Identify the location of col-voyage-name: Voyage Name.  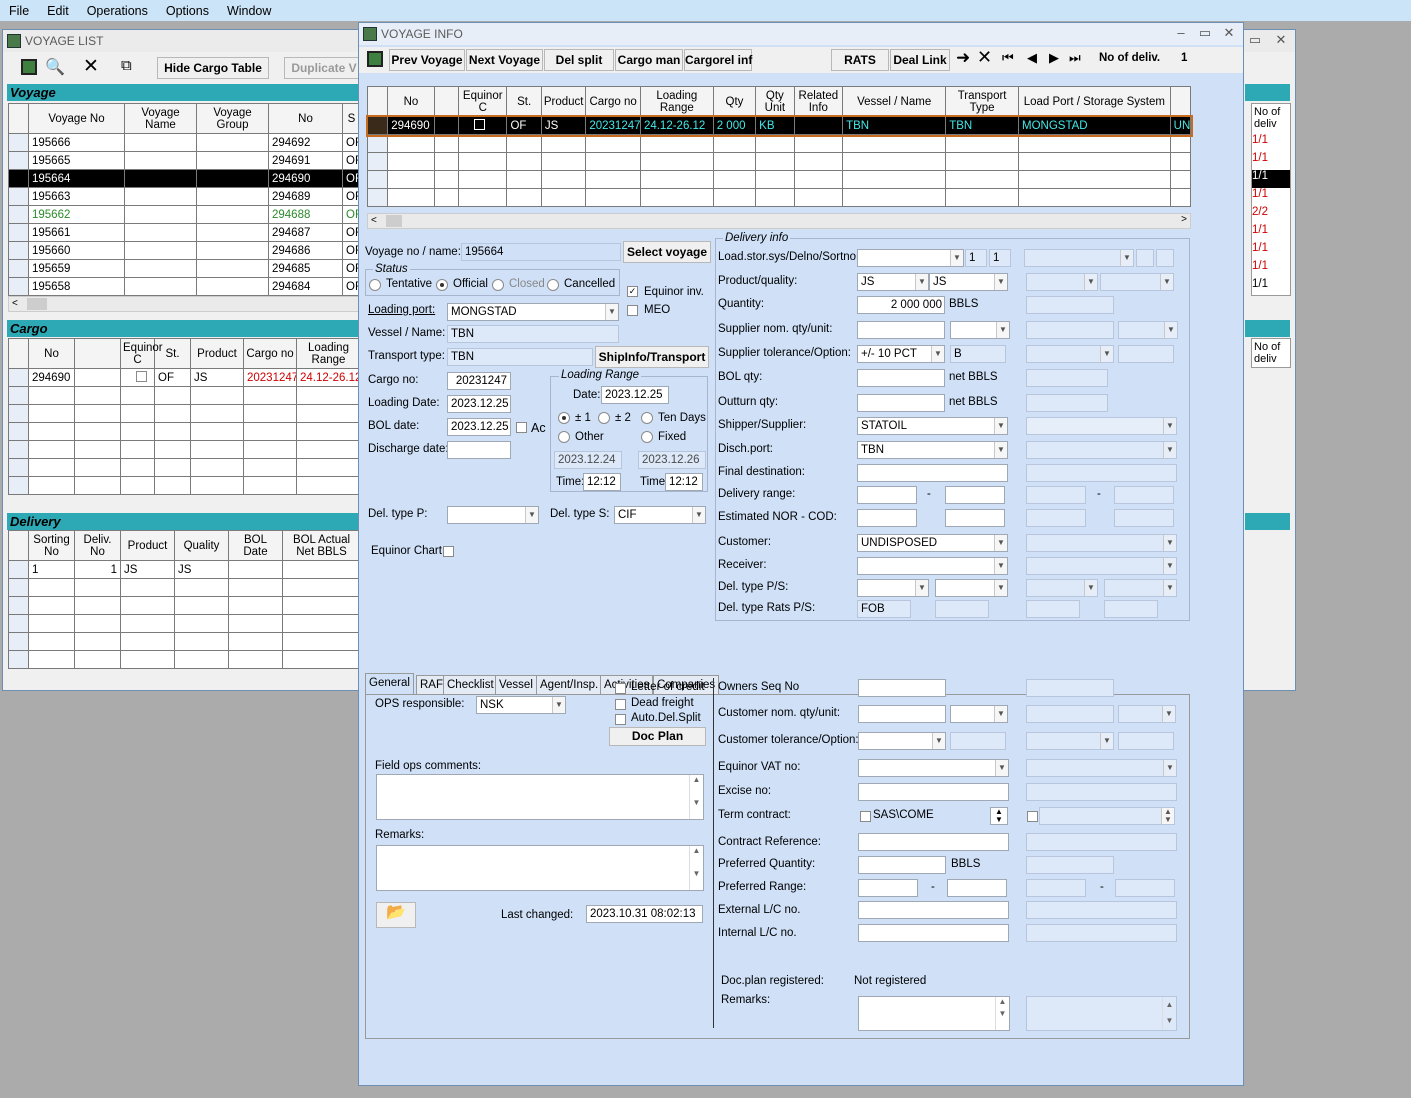
(160, 118).